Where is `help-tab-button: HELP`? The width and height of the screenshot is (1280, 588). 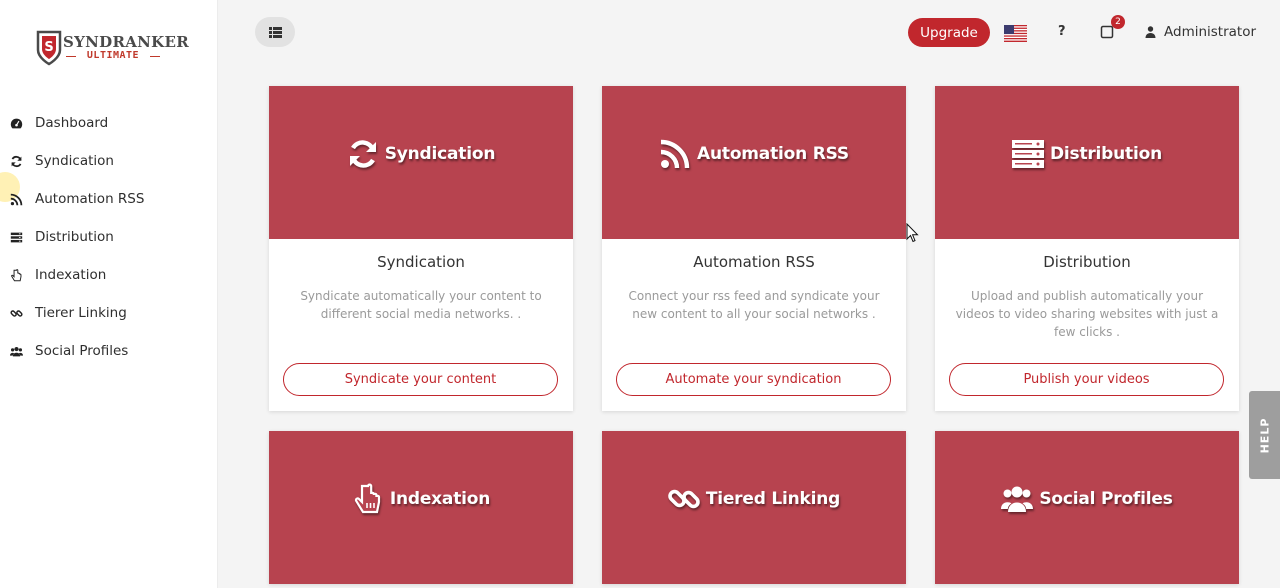
help-tab-button: HELP is located at coordinates (1264, 435).